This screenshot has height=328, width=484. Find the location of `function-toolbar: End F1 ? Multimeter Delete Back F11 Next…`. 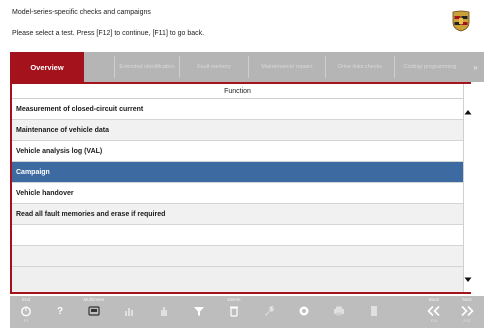

function-toolbar: End F1 ? Multimeter Delete Back F11 Next… is located at coordinates (247, 312).